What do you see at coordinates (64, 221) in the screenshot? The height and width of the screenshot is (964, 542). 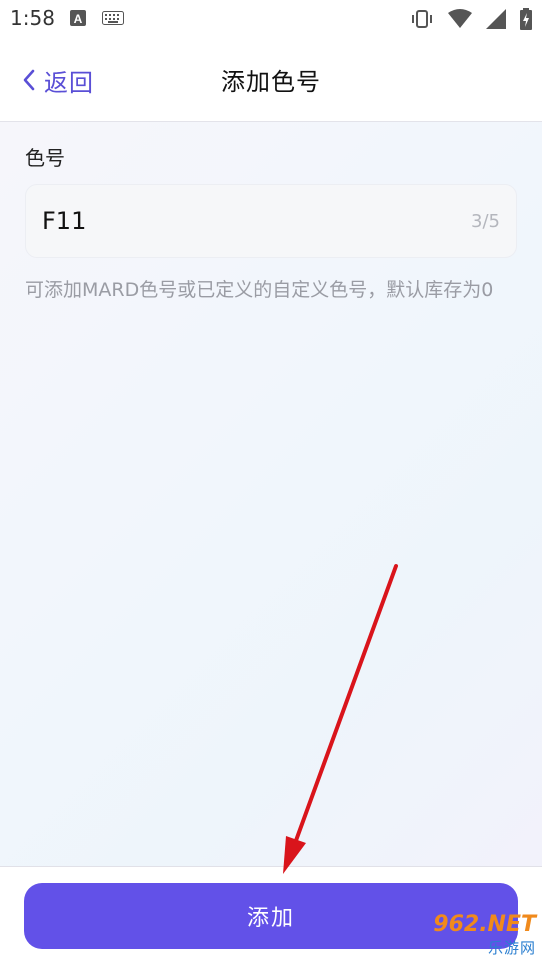 I see `color-code-input-value: F11` at bounding box center [64, 221].